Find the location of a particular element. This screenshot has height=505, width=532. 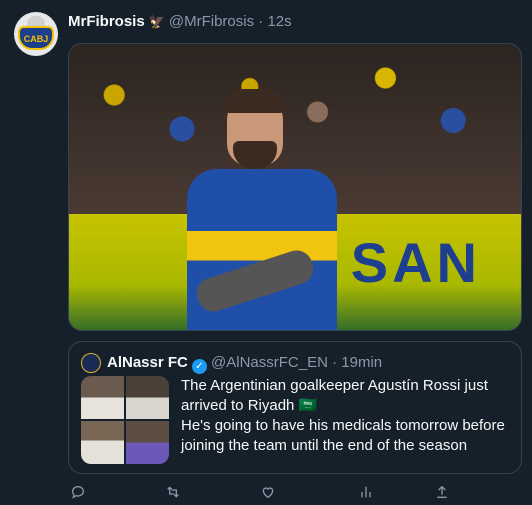

verified-badge-icon: ✓ is located at coordinates (199, 366).